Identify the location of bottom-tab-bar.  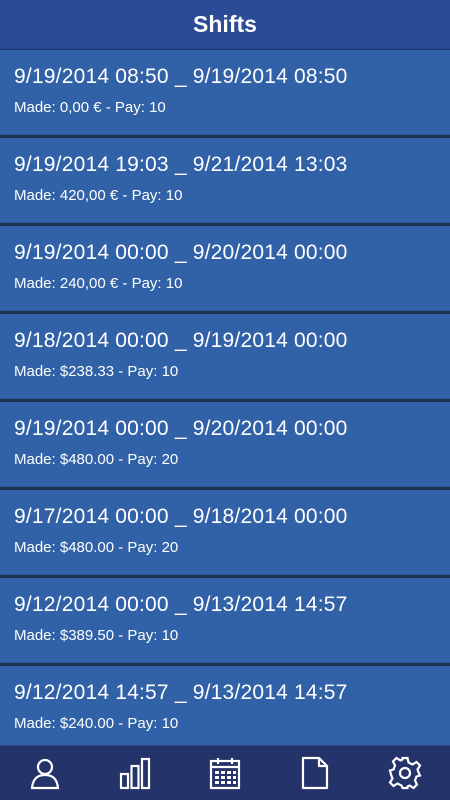
(225, 772).